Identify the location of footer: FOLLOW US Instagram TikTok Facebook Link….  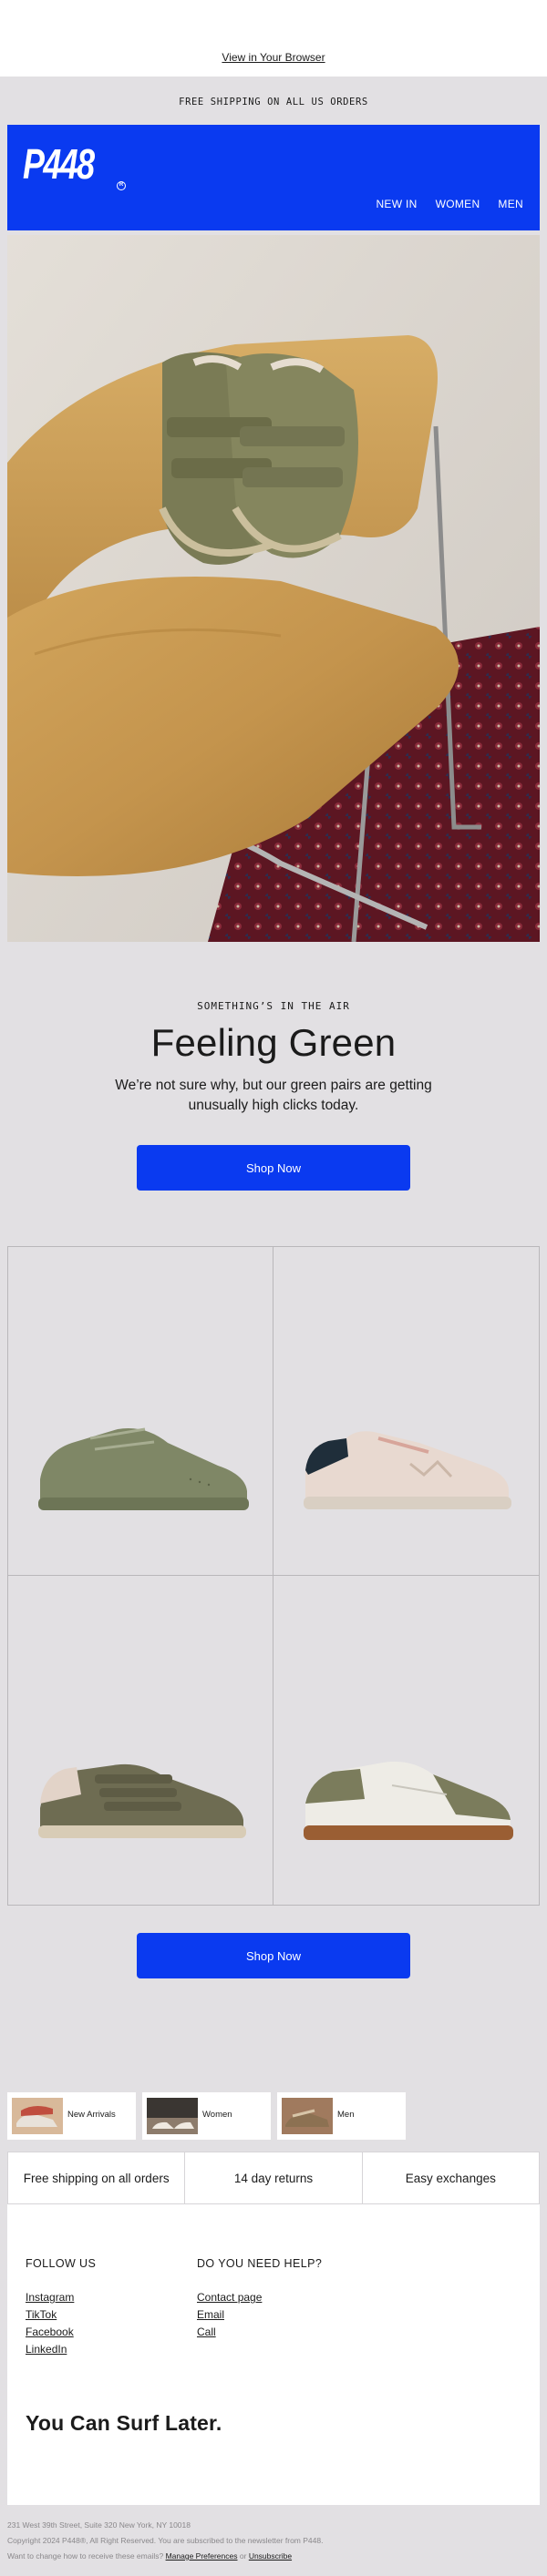
(273, 2354).